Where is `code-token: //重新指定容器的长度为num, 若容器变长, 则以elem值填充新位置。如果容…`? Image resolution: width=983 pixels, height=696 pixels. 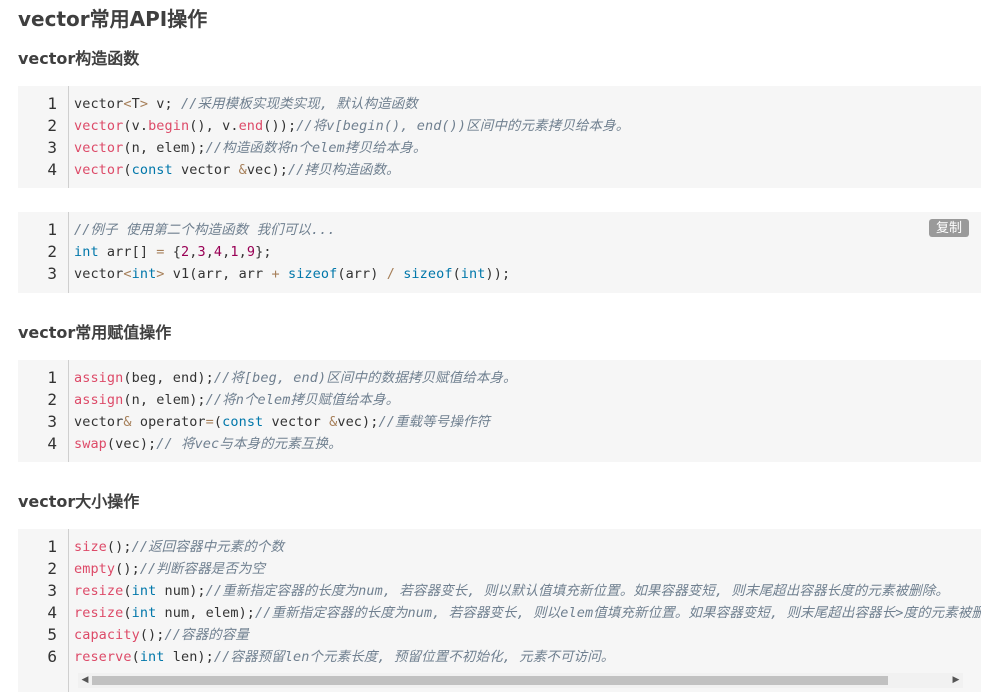 code-token: //重新指定容器的长度为num, 若容器变长, 则以elem值填充新位置。如果容… is located at coordinates (618, 613).